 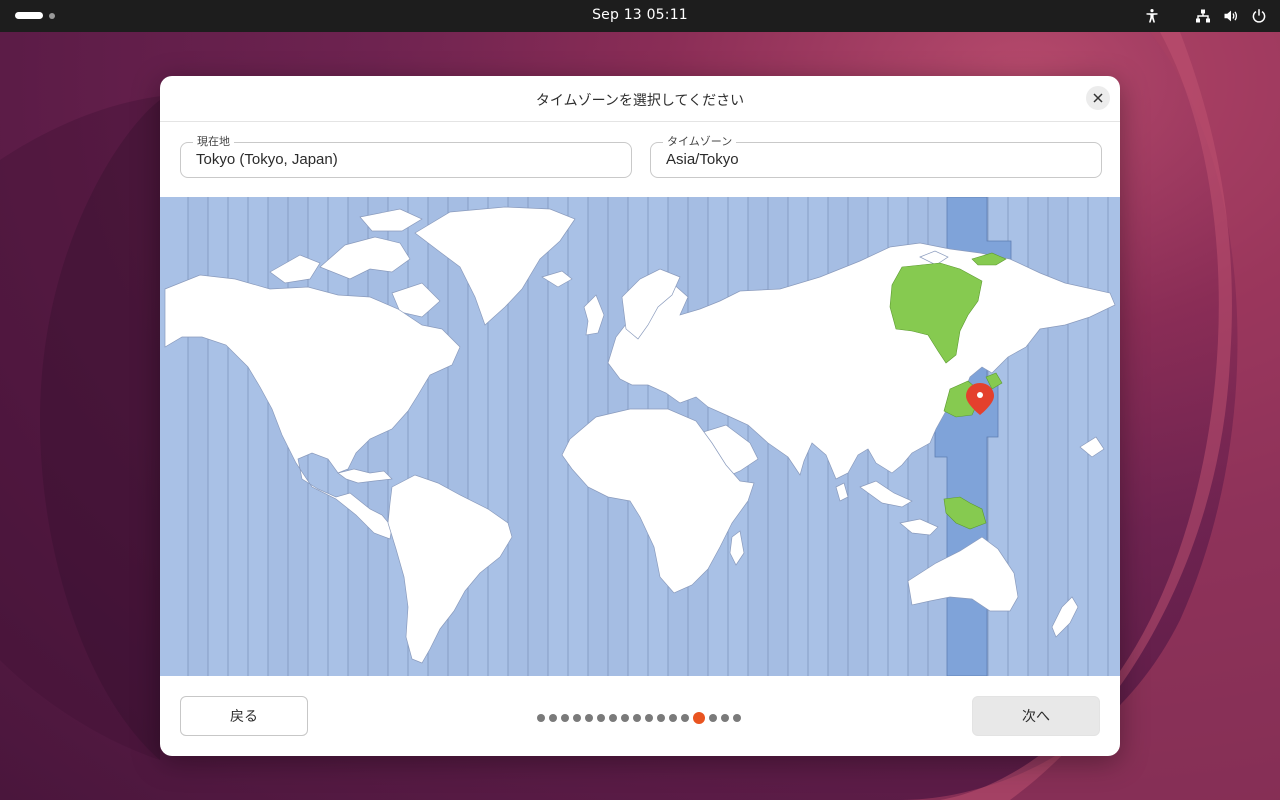 What do you see at coordinates (213, 142) in the screenshot?
I see `location-label: 現在地` at bounding box center [213, 142].